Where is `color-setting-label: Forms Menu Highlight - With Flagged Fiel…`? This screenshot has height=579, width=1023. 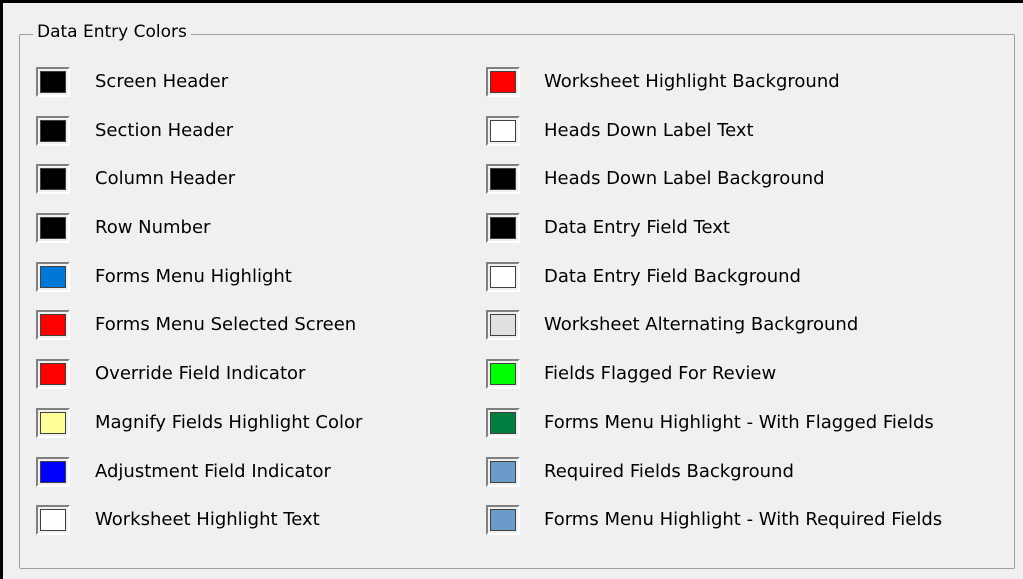
color-setting-label: Forms Menu Highlight - With Flagged Fiel… is located at coordinates (739, 422).